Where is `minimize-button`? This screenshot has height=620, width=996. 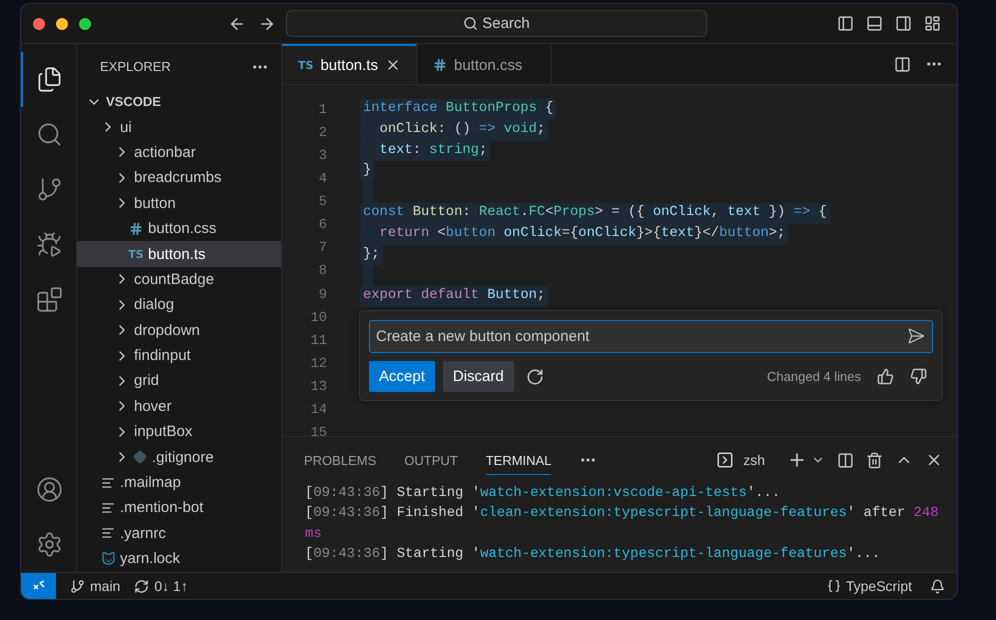 minimize-button is located at coordinates (62, 24).